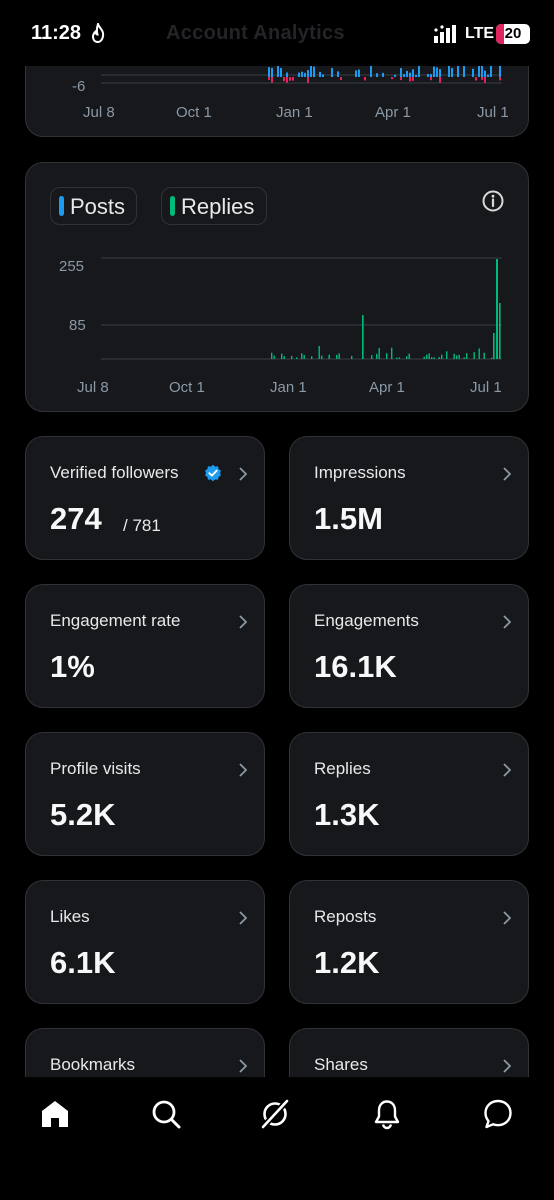  I want to click on status-time: 11:28, so click(56, 33).